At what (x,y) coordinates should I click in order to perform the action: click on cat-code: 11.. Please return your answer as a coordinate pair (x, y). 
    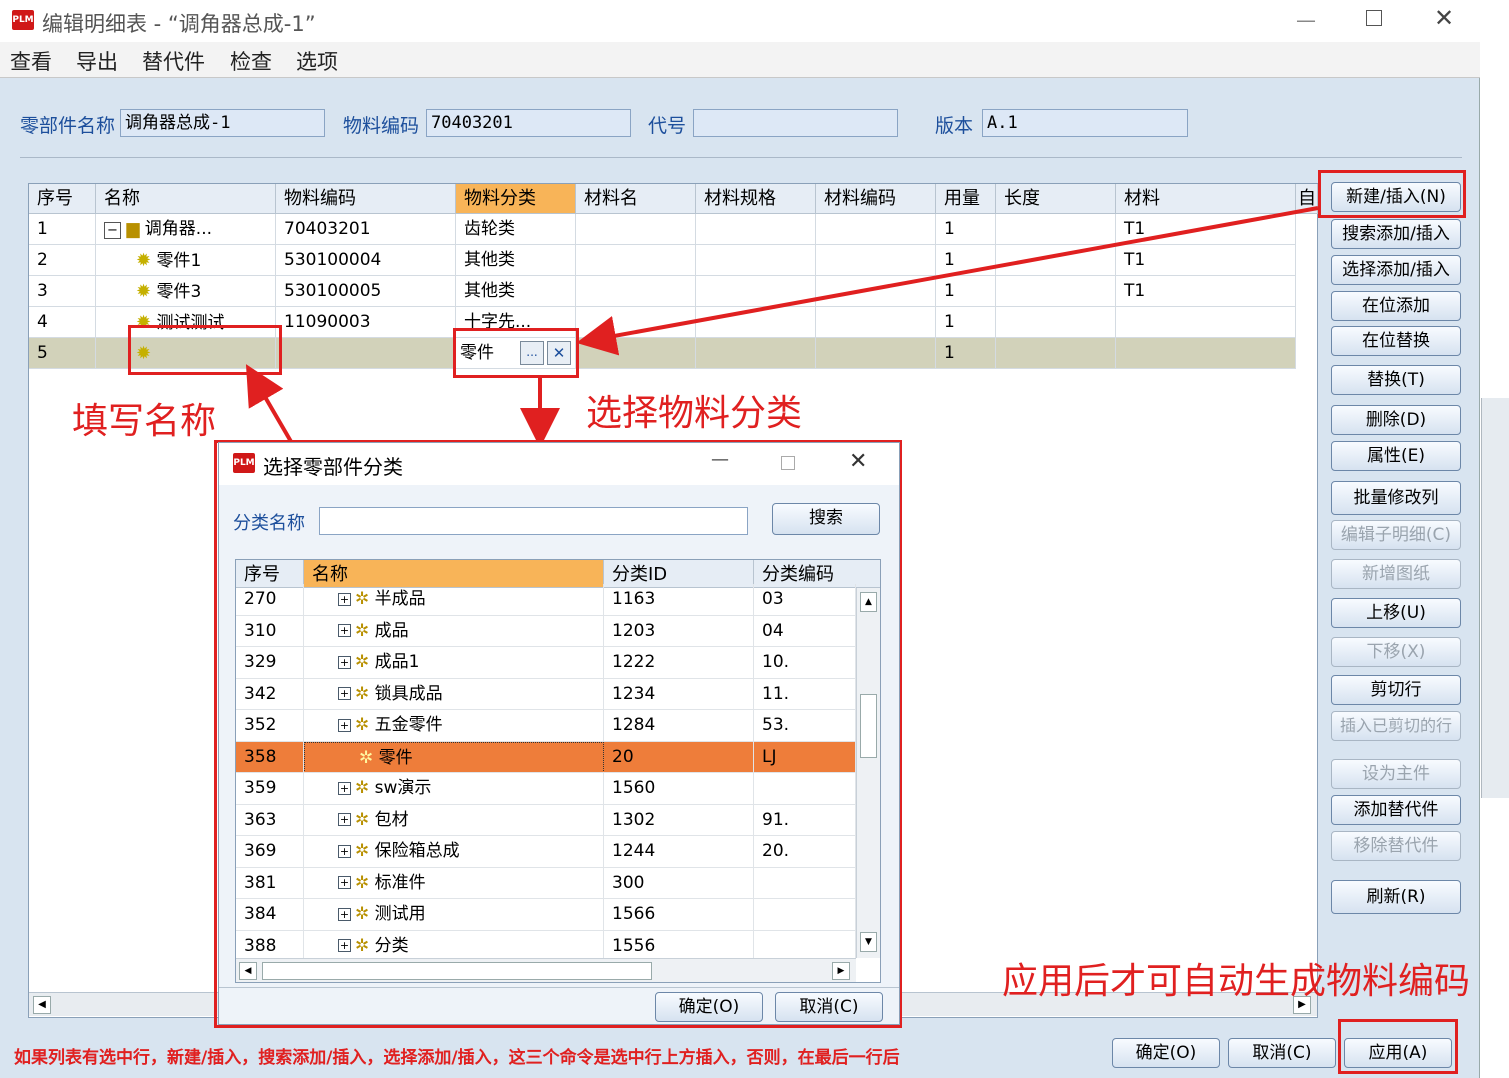
    Looking at the image, I should click on (805, 694).